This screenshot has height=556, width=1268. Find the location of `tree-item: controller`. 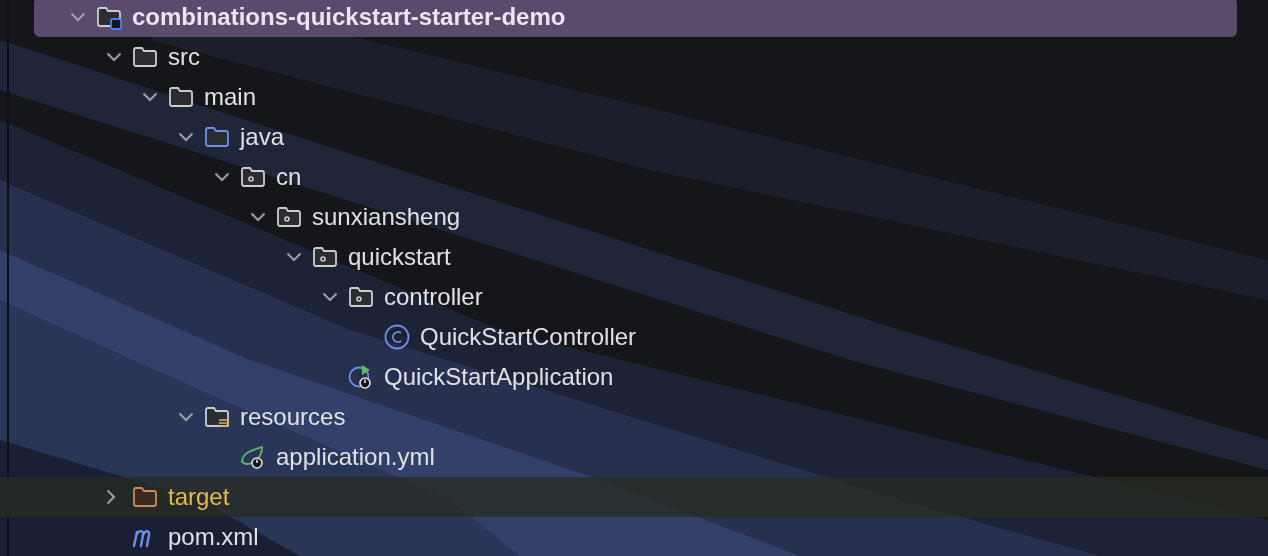

tree-item: controller is located at coordinates (634, 297).